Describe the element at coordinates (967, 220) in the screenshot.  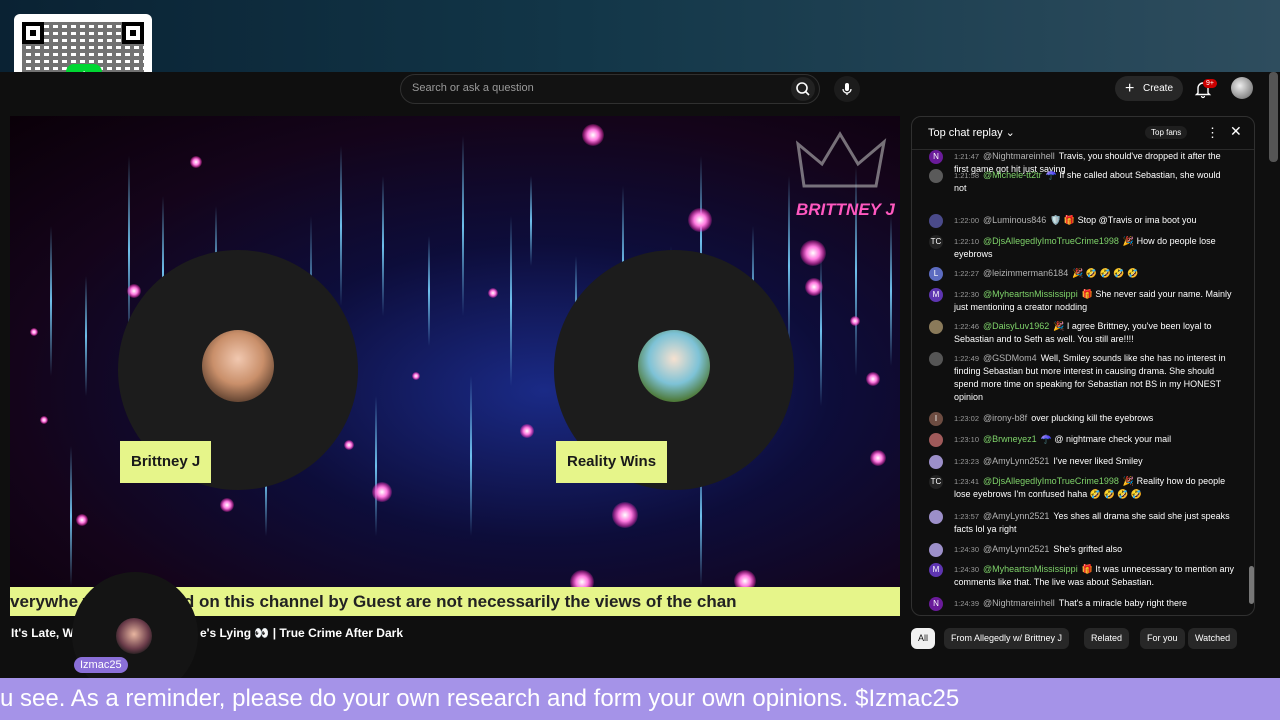
I see `message-timestamp: 1:22:00` at that location.